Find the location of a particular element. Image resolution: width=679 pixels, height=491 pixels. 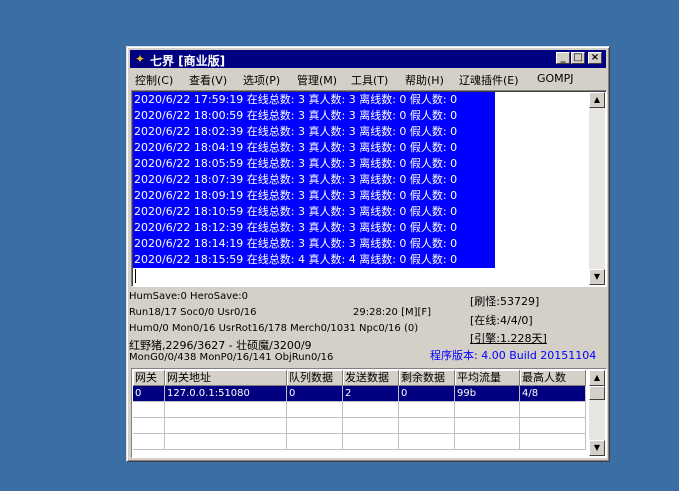

cell-sent: 2 is located at coordinates (371, 394).